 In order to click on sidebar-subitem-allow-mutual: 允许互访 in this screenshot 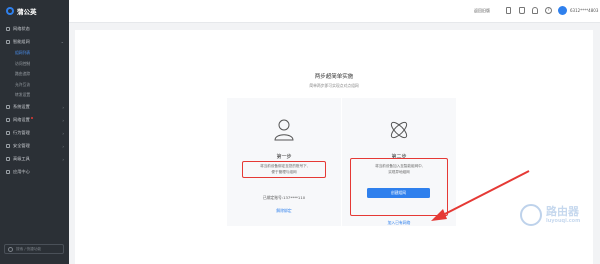, I will do `click(34, 85)`.